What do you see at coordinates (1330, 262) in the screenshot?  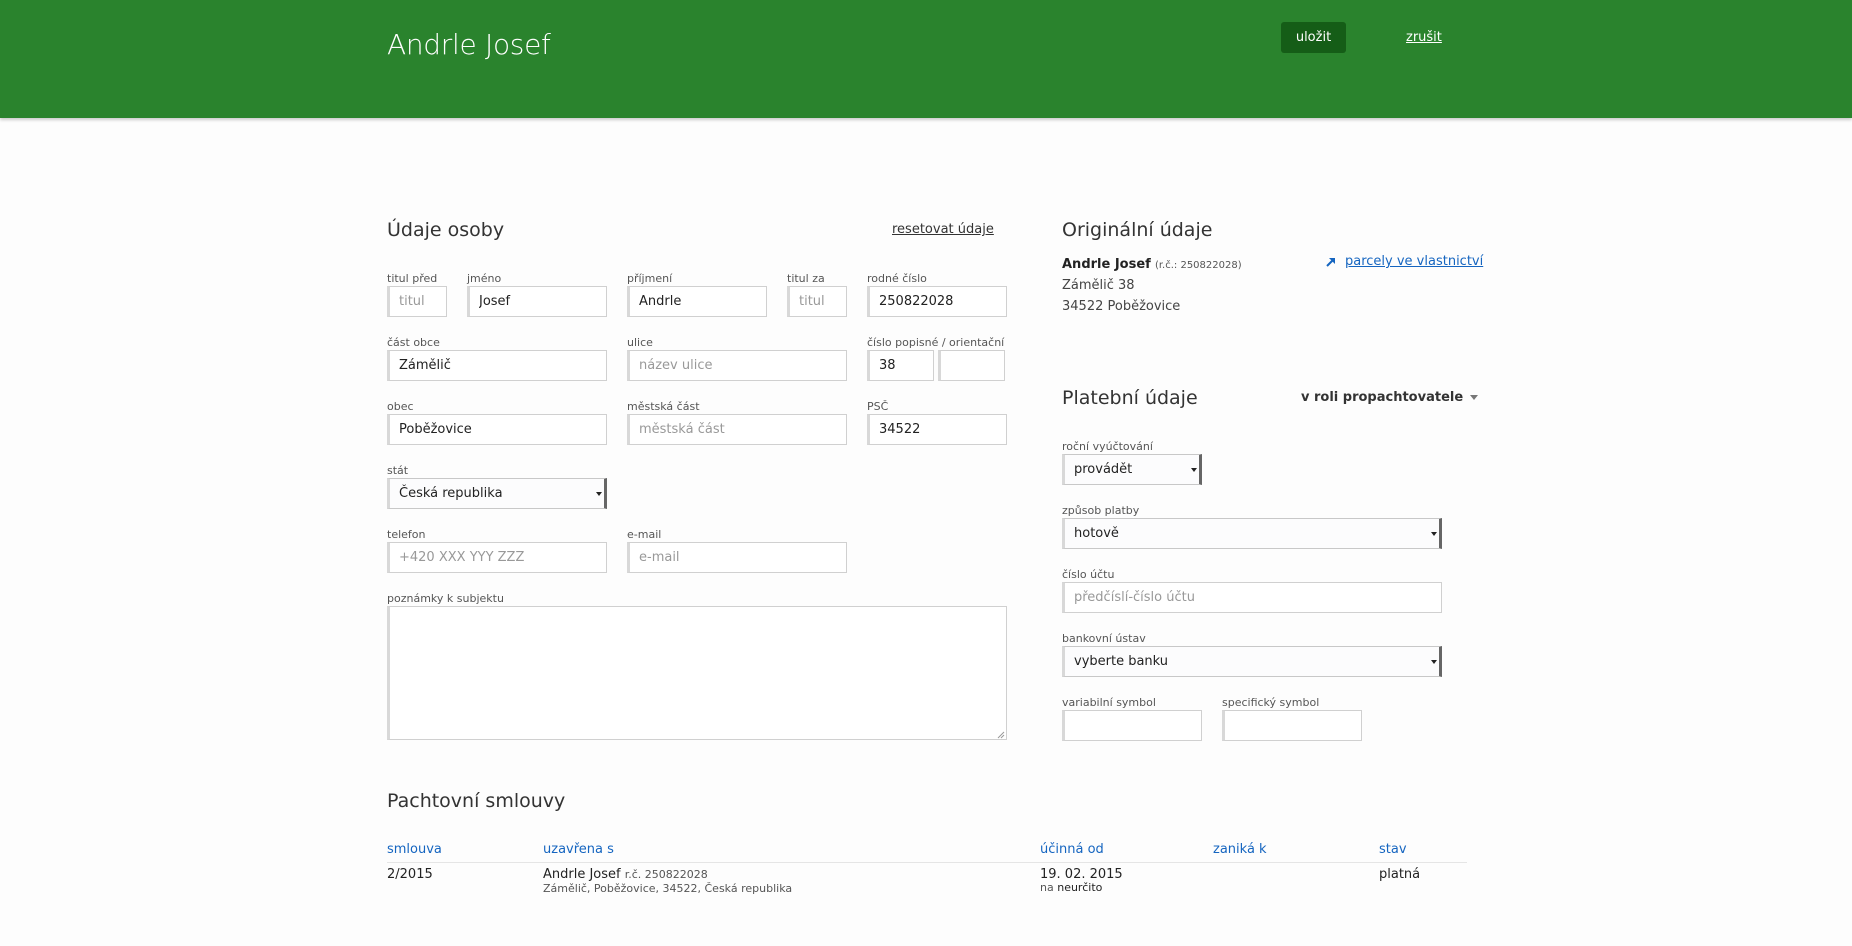 I see `external-arrow-icon` at bounding box center [1330, 262].